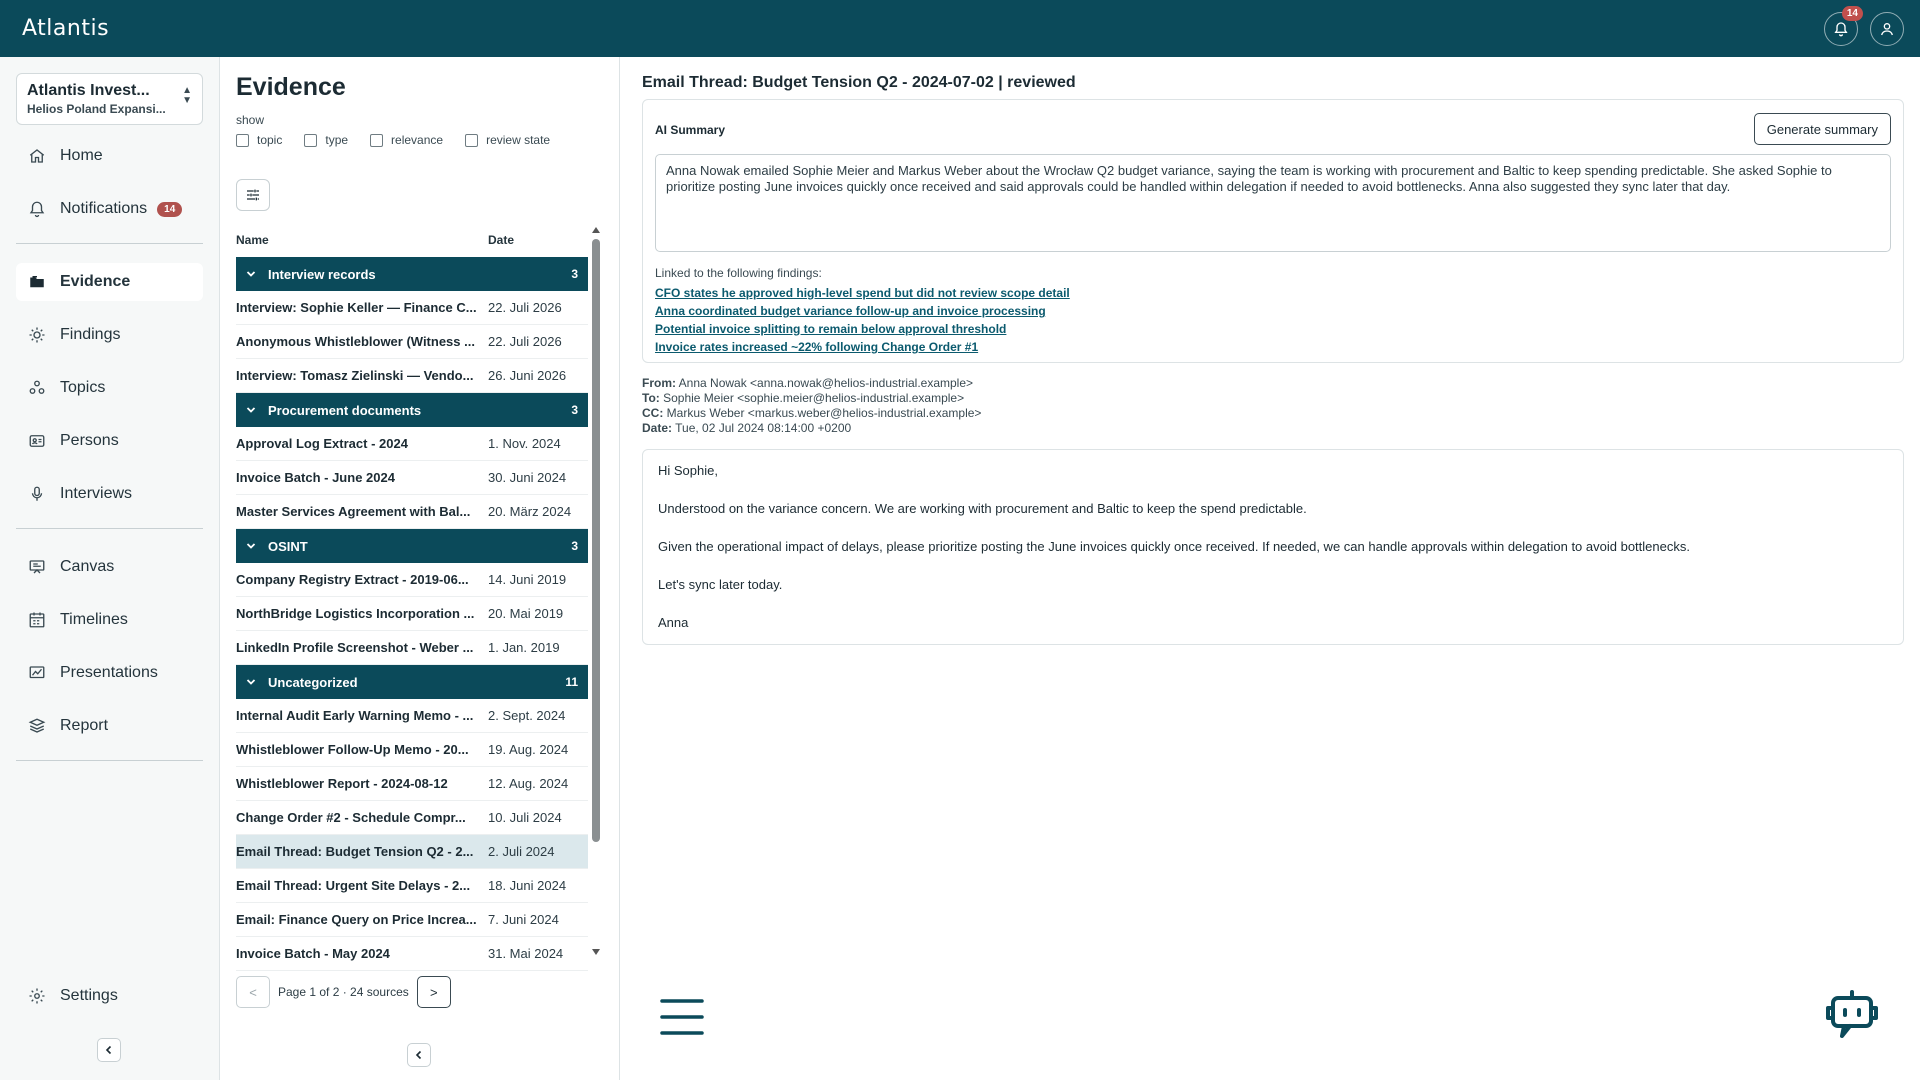 The image size is (1920, 1080). Describe the element at coordinates (252, 240) in the screenshot. I see `column-name-header: Name` at that location.